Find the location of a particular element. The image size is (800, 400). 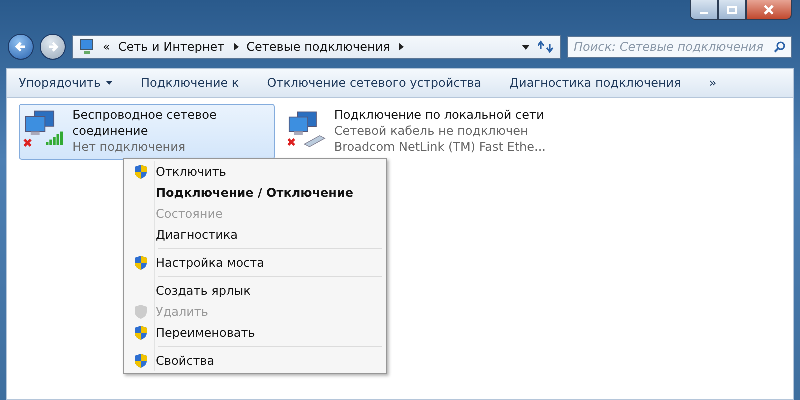

connection-name: Подключение по локальной сети is located at coordinates (440, 115).